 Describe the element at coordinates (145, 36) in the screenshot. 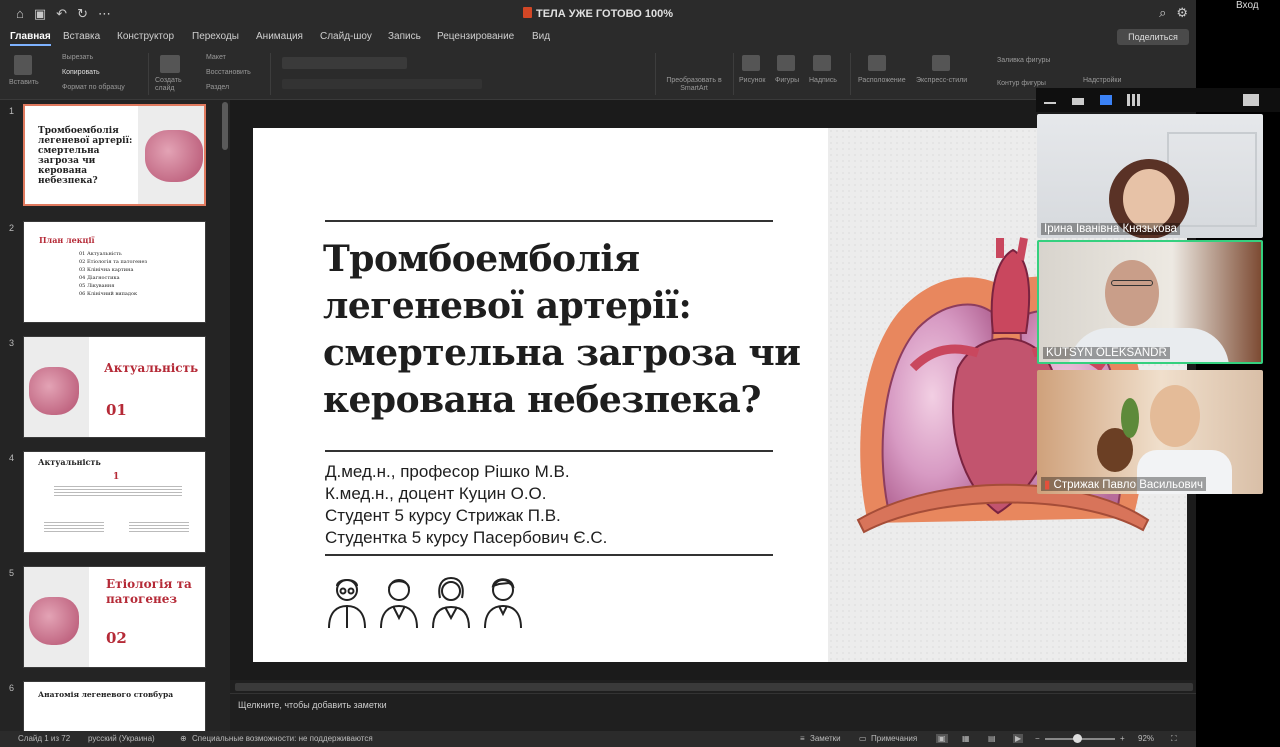

I see `tab-design: Конструктор` at that location.